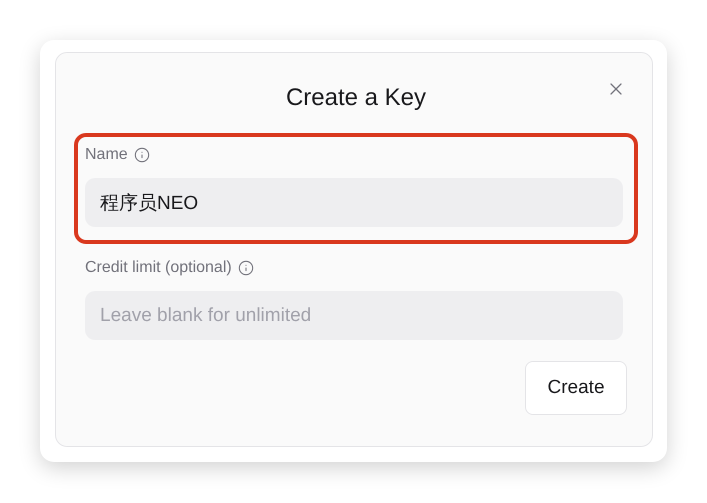 The height and width of the screenshot is (503, 707). Describe the element at coordinates (354, 315) in the screenshot. I see `input-field: Leave blank for unlimited` at that location.